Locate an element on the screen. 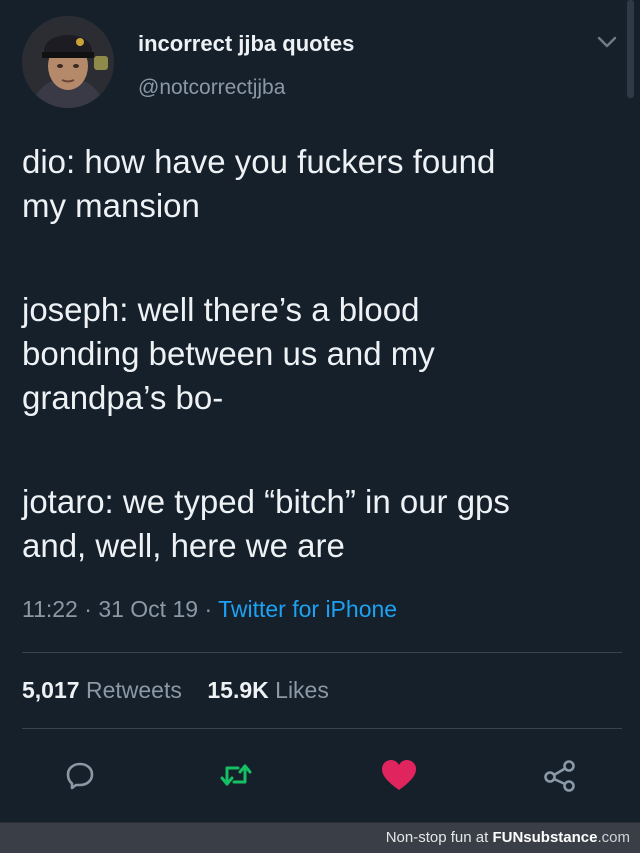 This screenshot has height=853, width=640. tweet-time: 11:22 is located at coordinates (50, 609).